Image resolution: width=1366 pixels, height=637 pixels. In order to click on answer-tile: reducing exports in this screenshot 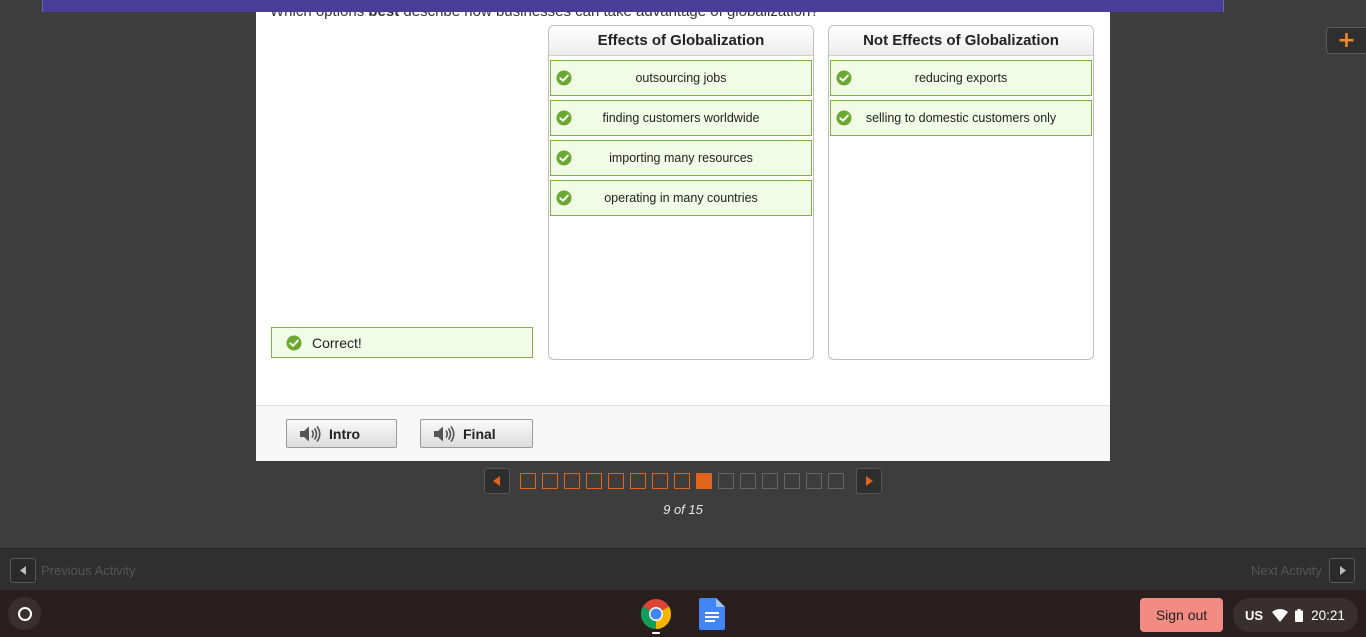, I will do `click(961, 78)`.